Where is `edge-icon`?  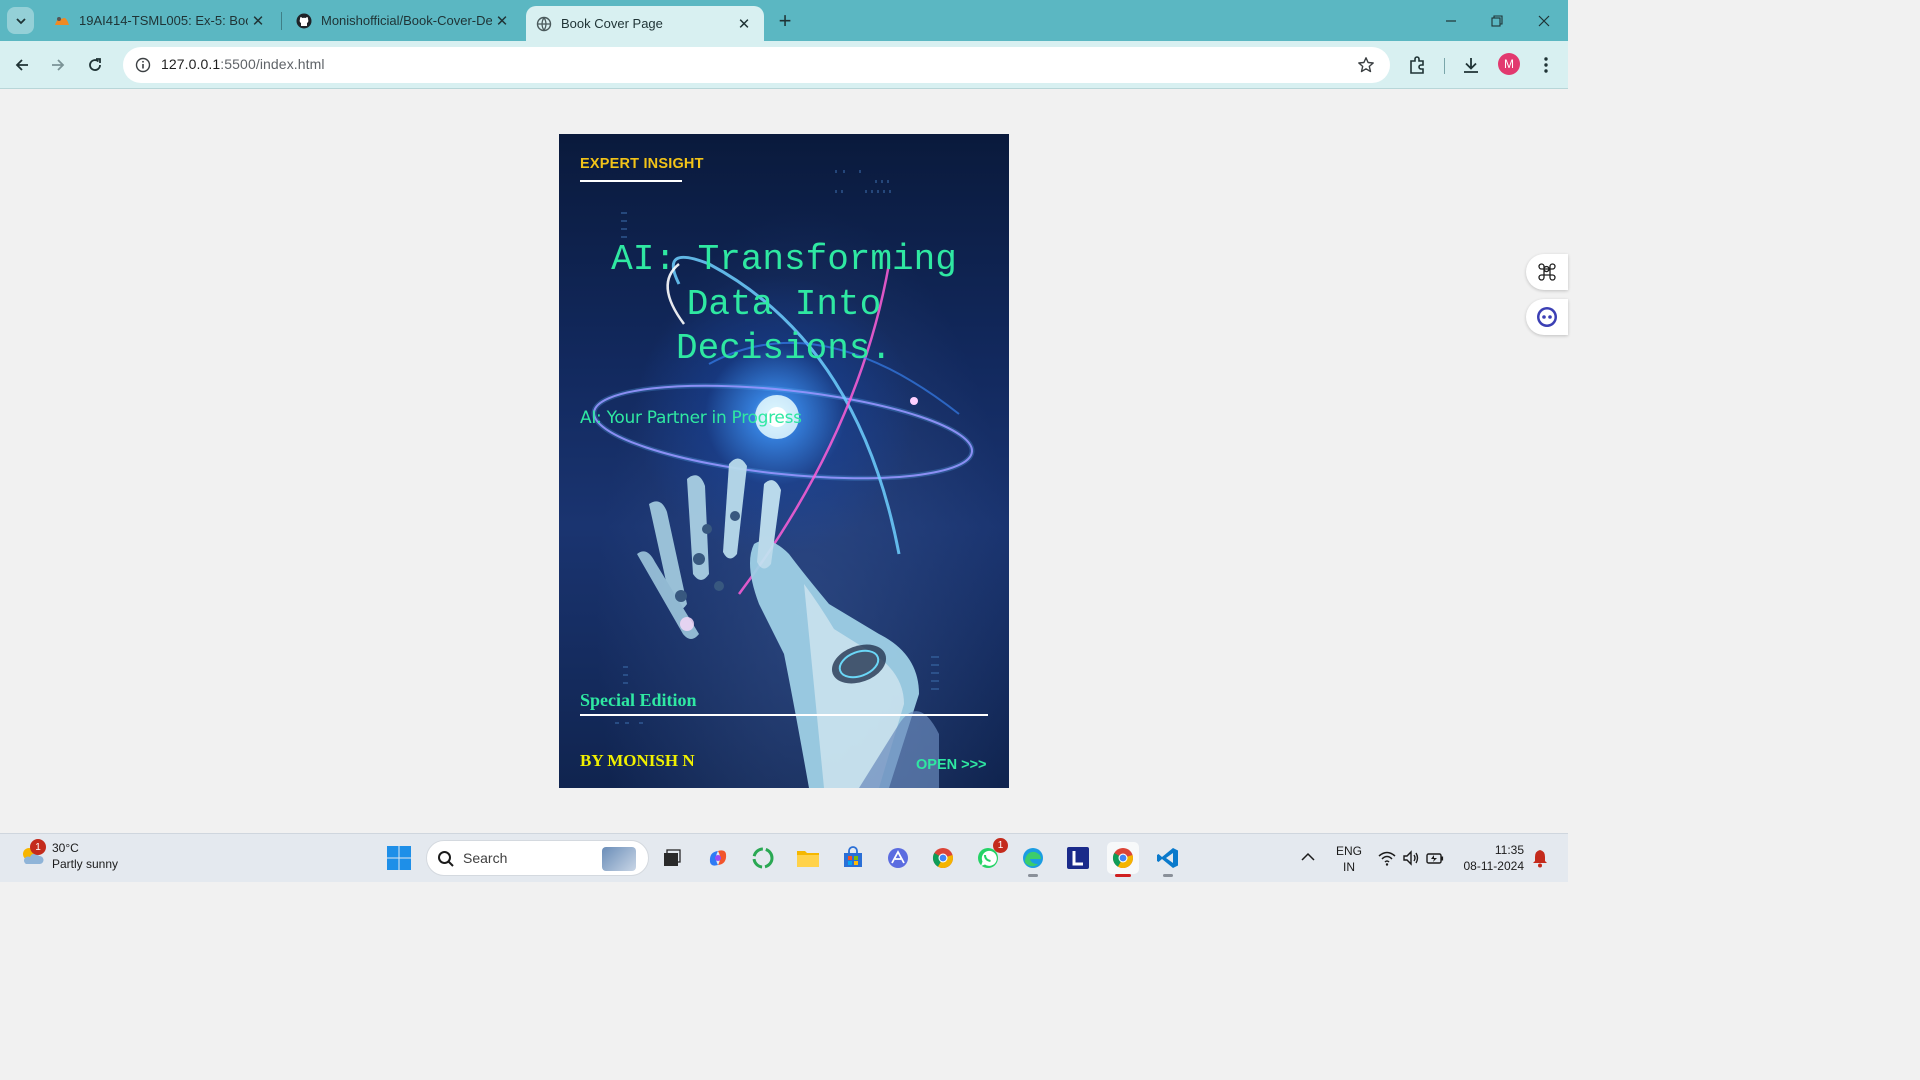 edge-icon is located at coordinates (1033, 858).